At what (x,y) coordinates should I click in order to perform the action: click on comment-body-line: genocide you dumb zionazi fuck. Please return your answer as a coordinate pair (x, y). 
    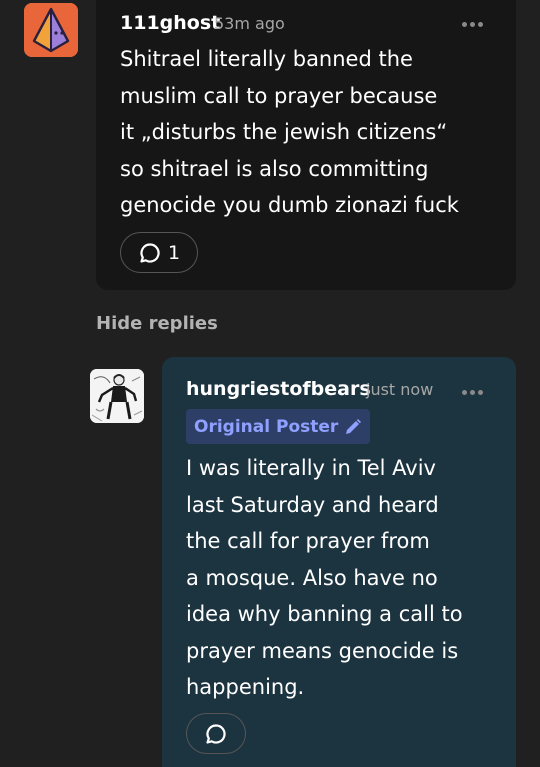
    Looking at the image, I should click on (289, 205).